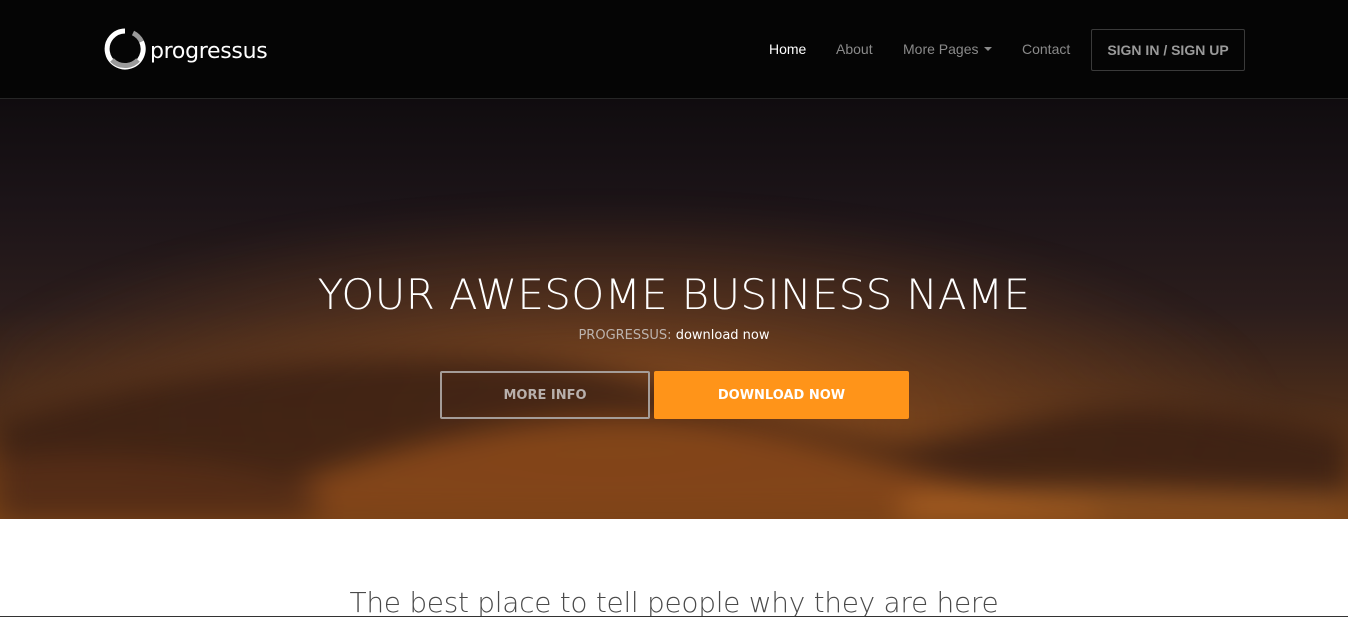 The width and height of the screenshot is (1348, 617). Describe the element at coordinates (1168, 50) in the screenshot. I see `sign-in-button: SIGN IN / SIGN UP` at that location.